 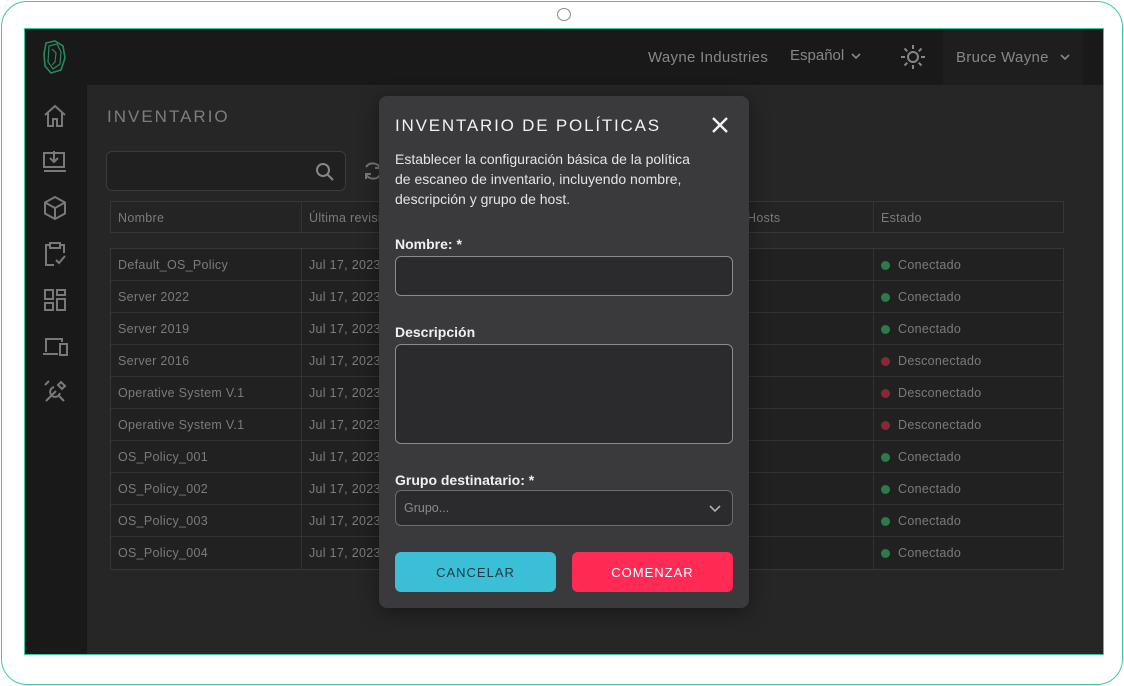 What do you see at coordinates (564, 14) in the screenshot?
I see `camera` at bounding box center [564, 14].